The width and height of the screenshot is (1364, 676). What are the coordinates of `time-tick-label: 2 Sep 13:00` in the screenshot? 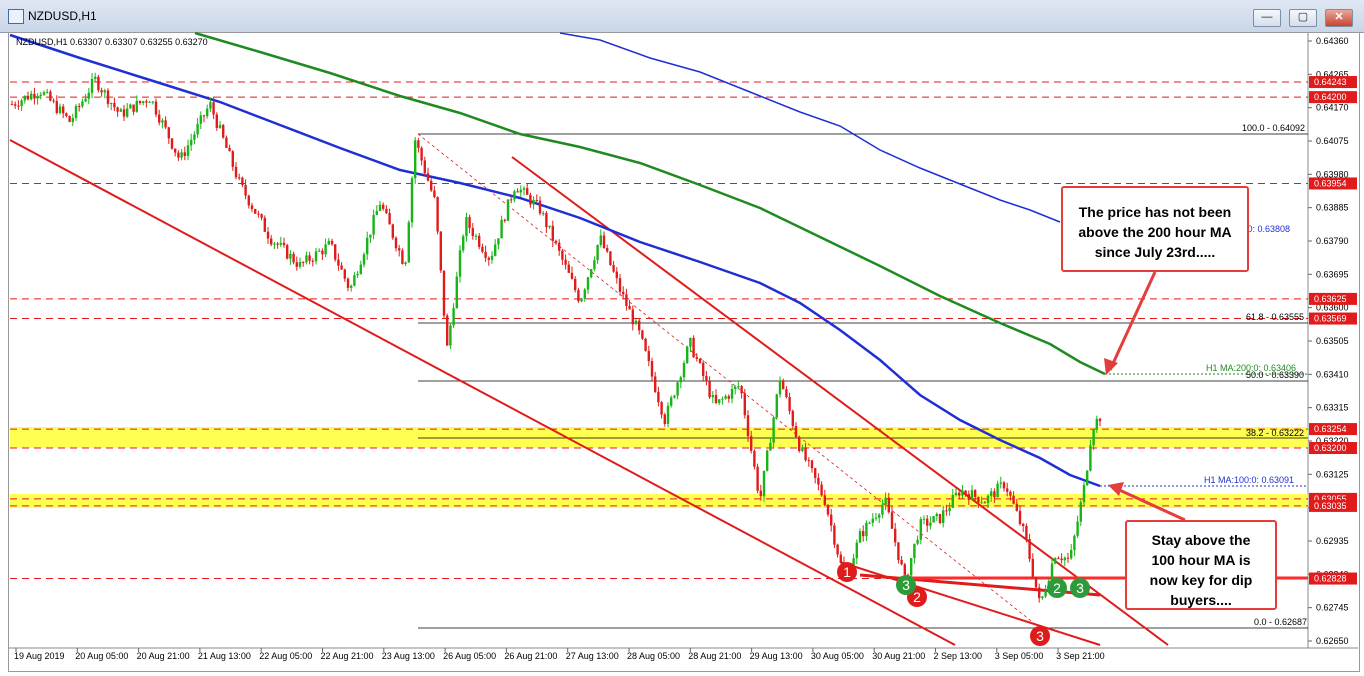 It's located at (958, 656).